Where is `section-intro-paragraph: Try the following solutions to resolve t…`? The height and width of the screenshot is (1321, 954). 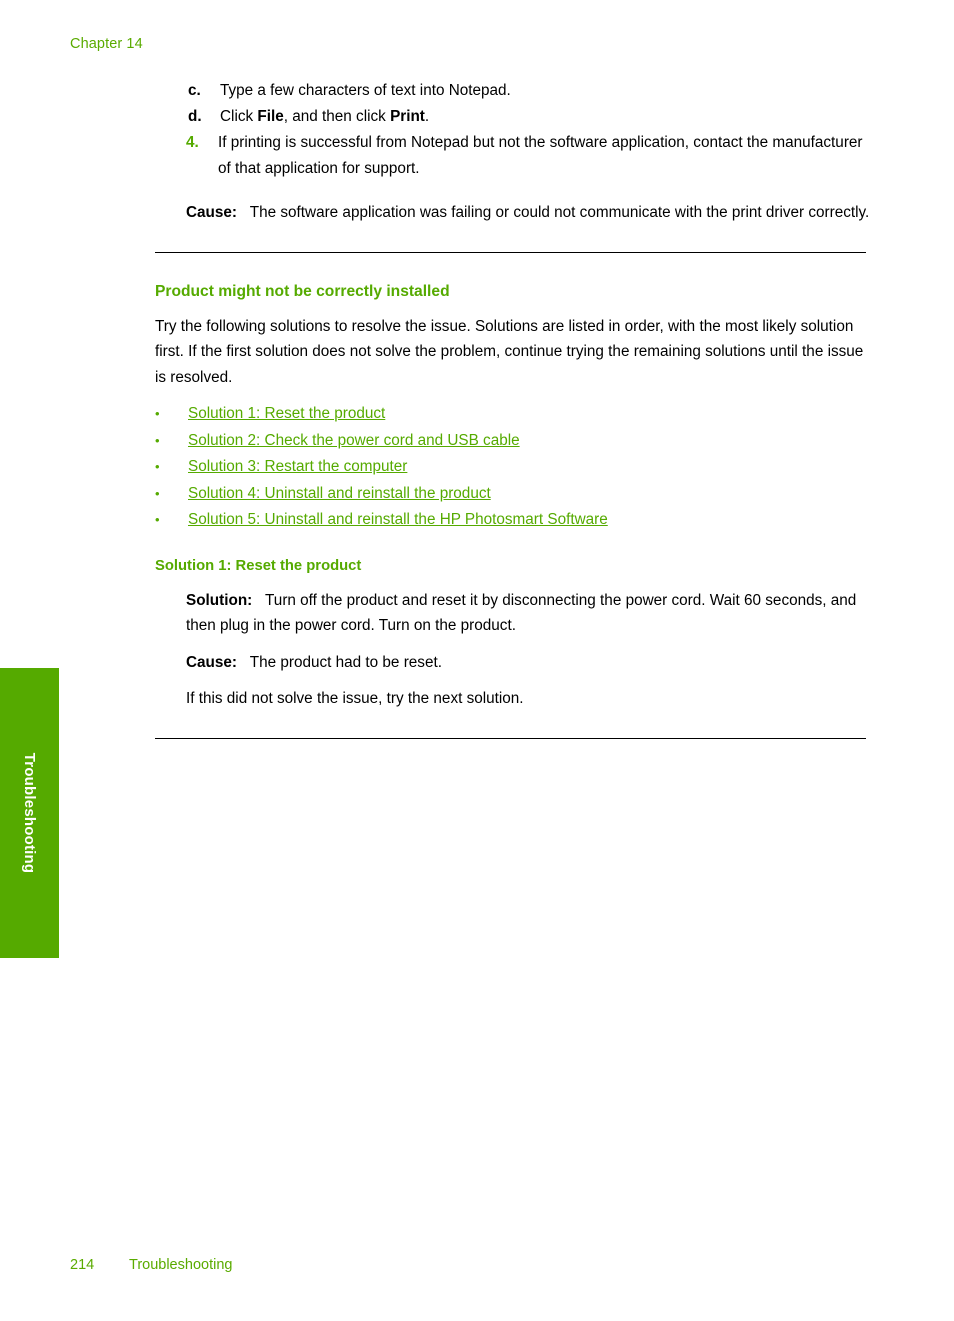 section-intro-paragraph: Try the following solutions to resolve t… is located at coordinates (509, 351).